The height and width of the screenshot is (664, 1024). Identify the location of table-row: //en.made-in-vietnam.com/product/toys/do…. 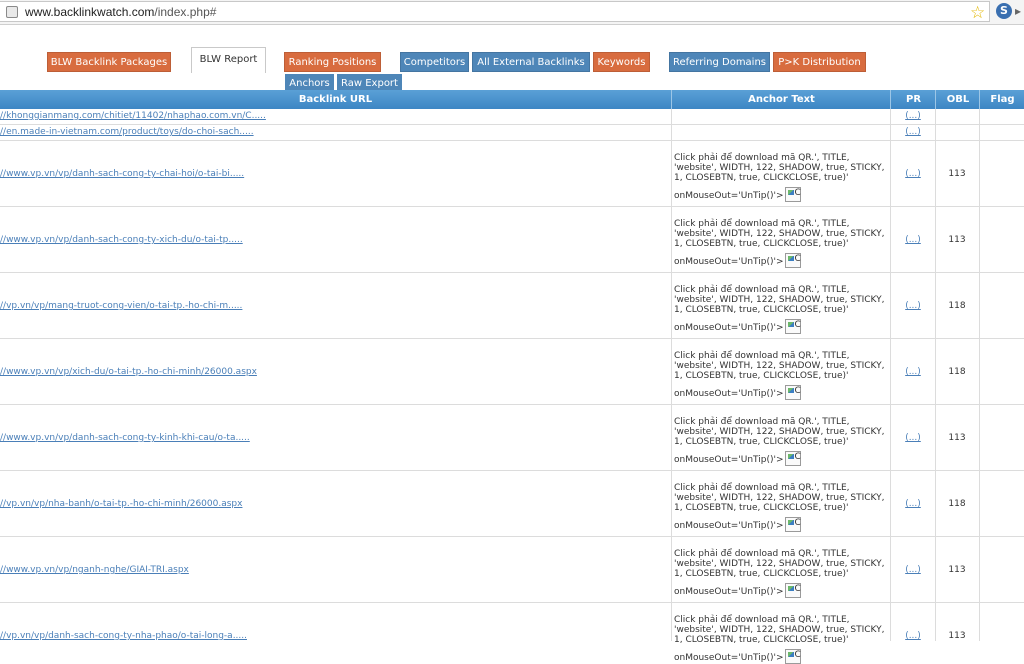
(512, 133).